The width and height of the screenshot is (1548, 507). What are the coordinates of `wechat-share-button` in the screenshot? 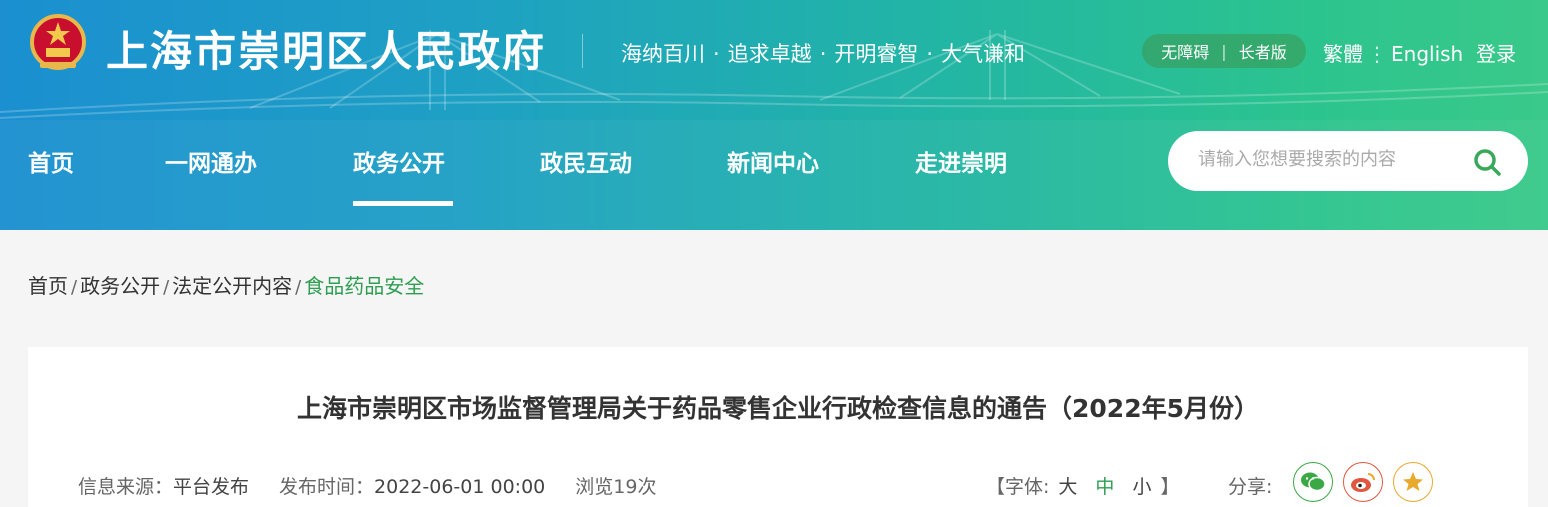 It's located at (1313, 482).